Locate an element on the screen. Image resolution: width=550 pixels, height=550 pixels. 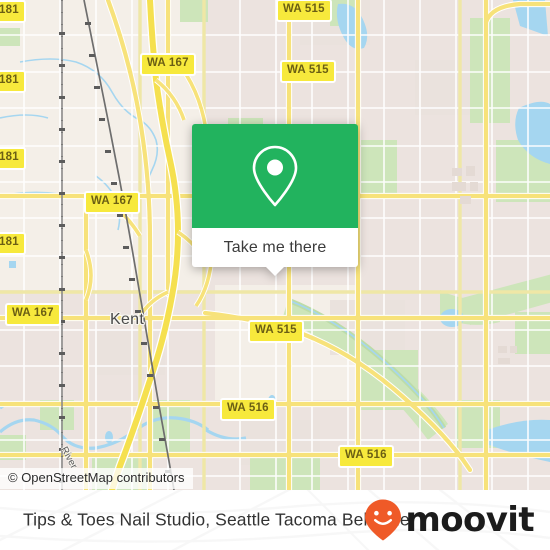
shield-wa167-top: WA 167 is located at coordinates (168, 64).